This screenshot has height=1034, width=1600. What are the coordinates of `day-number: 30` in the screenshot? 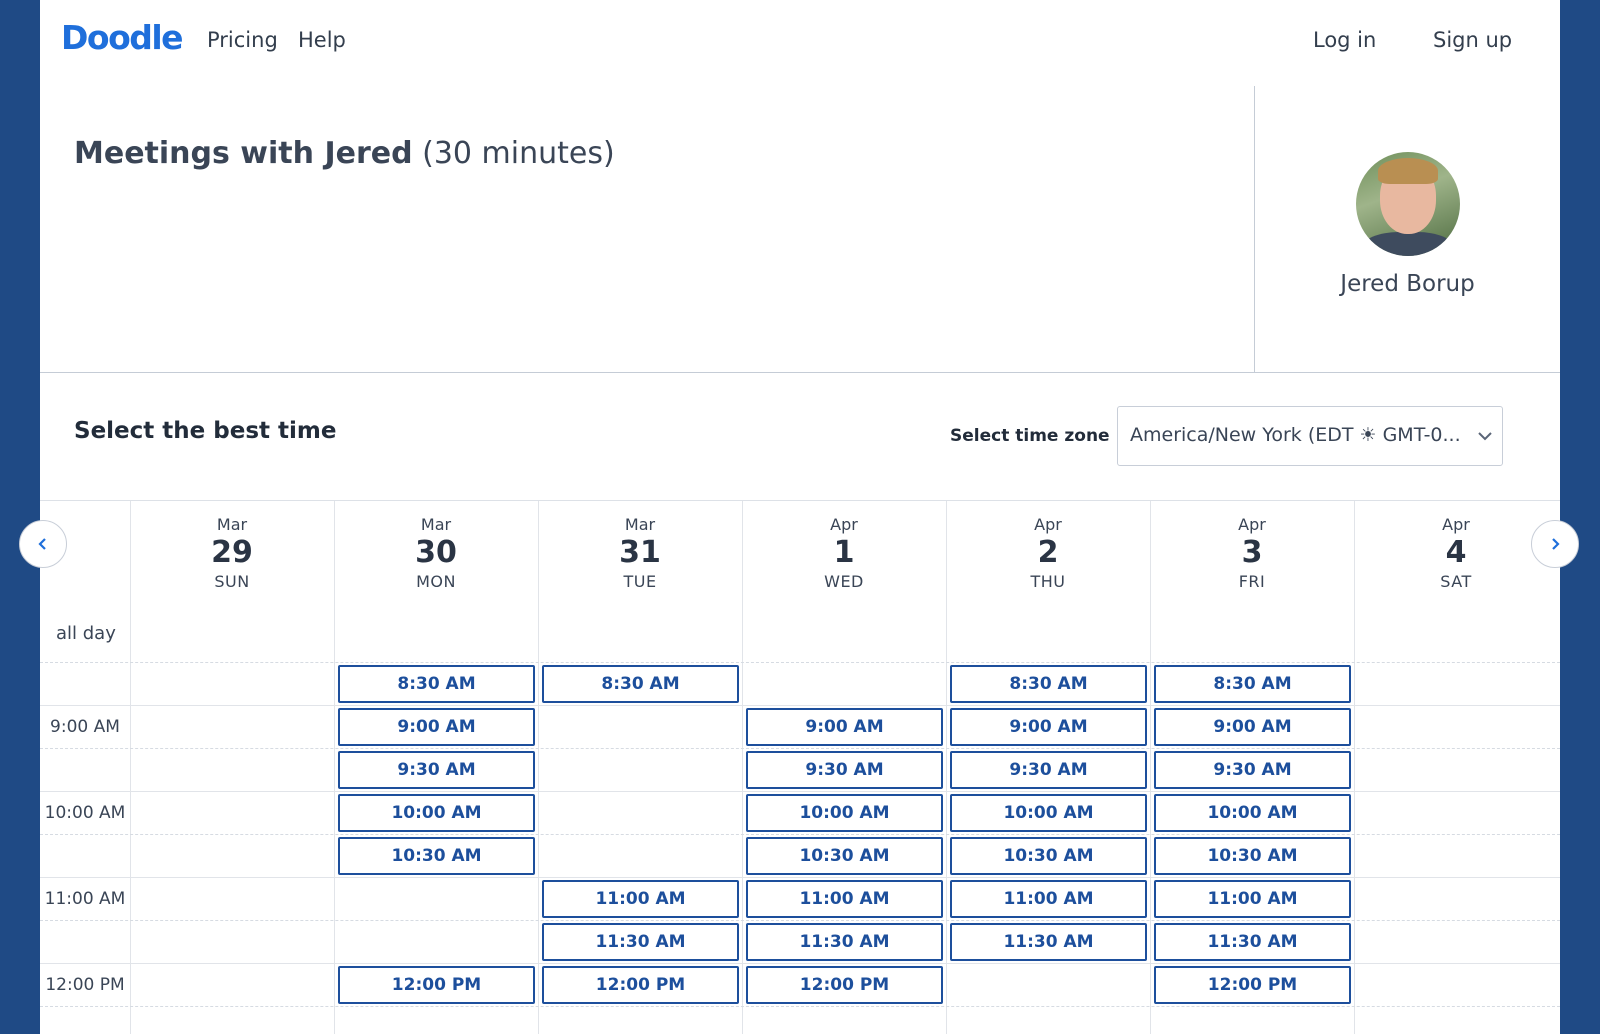 It's located at (436, 552).